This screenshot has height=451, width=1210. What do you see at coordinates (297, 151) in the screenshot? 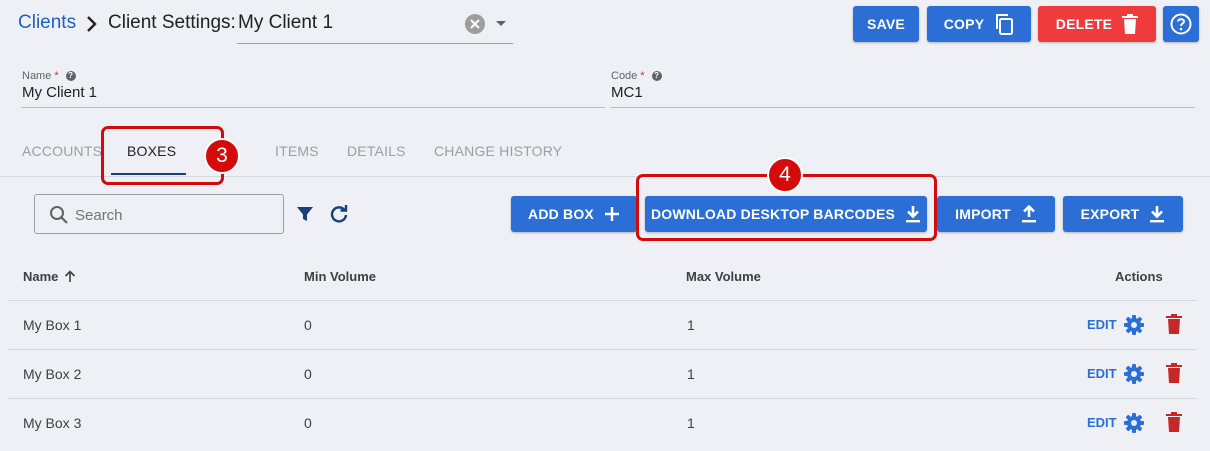
I see `tab-items: ITEMS` at bounding box center [297, 151].